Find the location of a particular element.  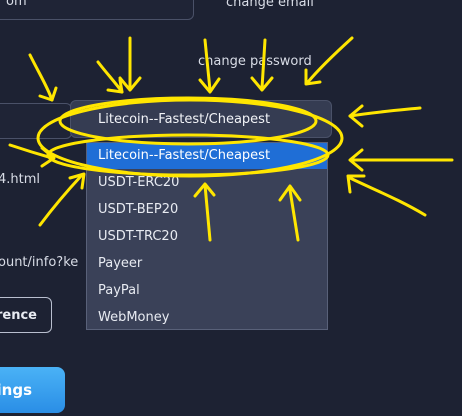

annotation-circle-outer is located at coordinates (190, 138).